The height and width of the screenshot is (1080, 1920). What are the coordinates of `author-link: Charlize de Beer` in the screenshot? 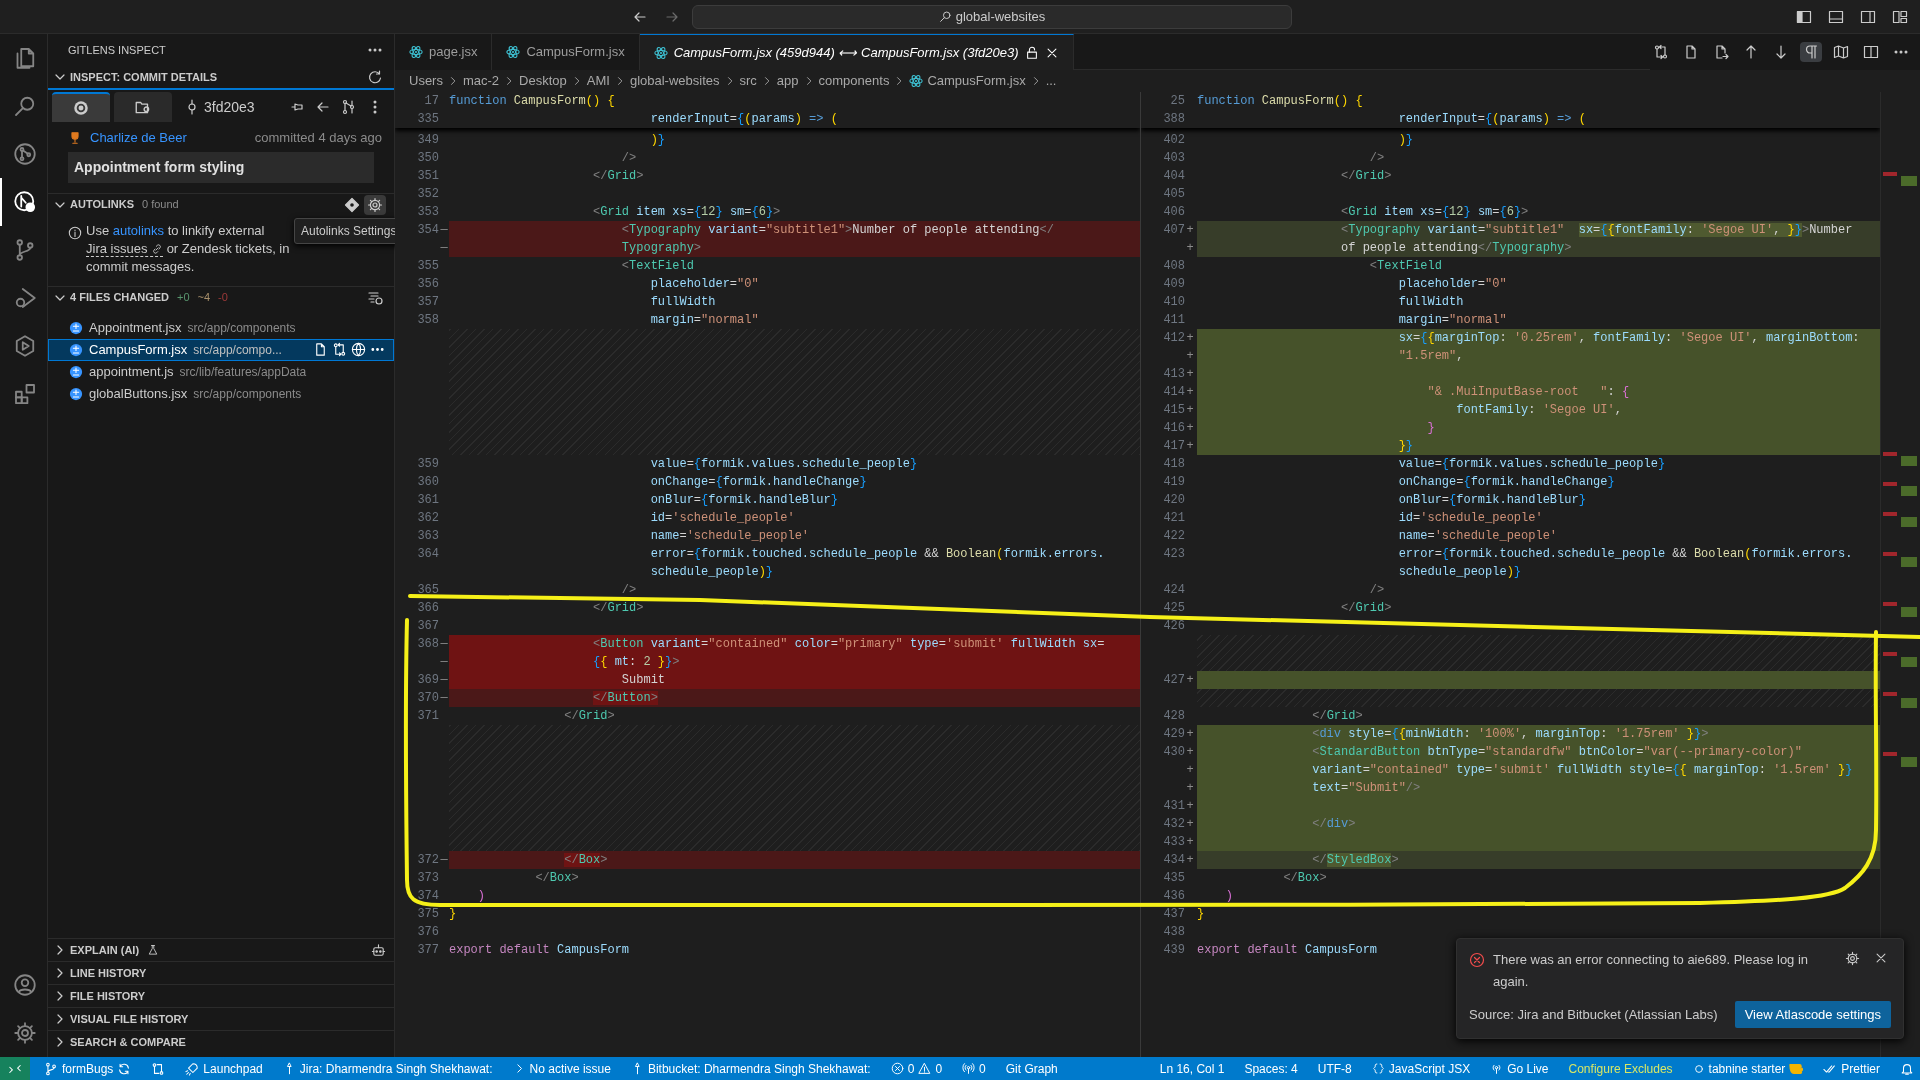 It's located at (138, 138).